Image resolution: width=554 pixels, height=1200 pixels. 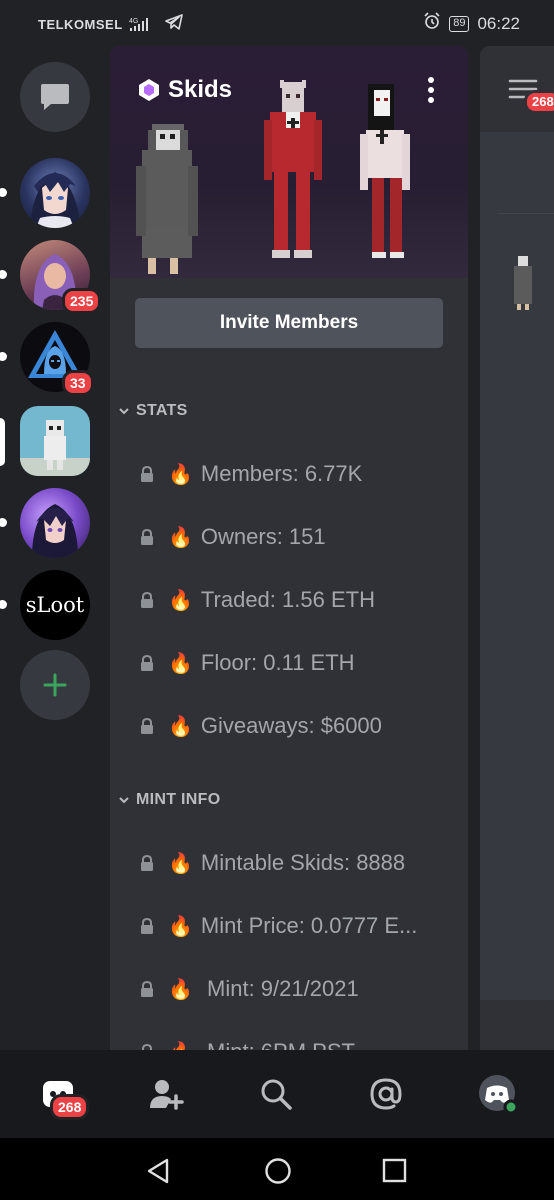 I want to click on network-type: 4G, so click(x=133, y=21).